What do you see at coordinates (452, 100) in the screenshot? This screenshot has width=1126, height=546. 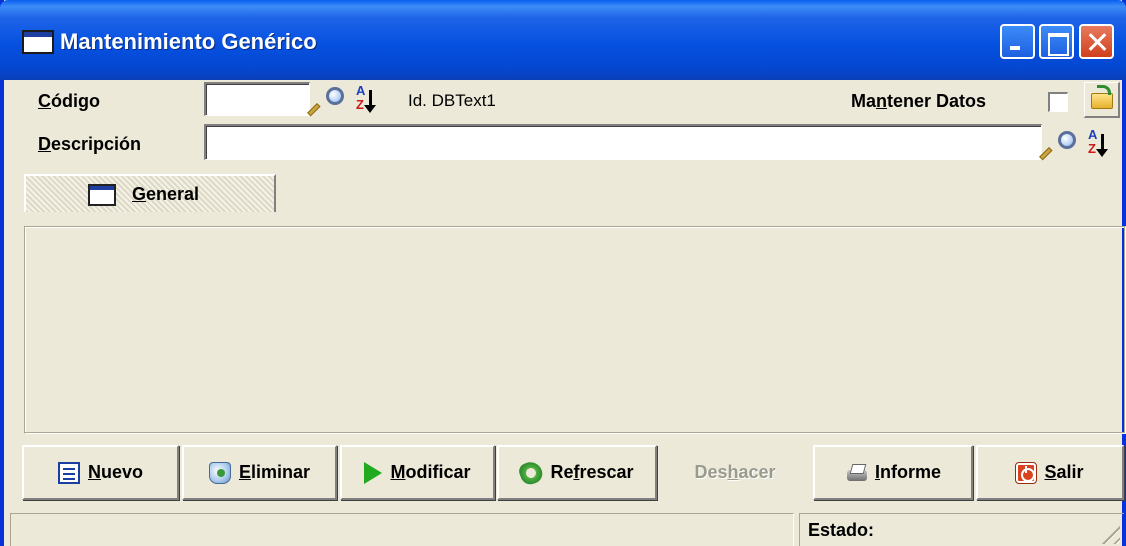 I see `id-dbtext: Id. DBText1` at bounding box center [452, 100].